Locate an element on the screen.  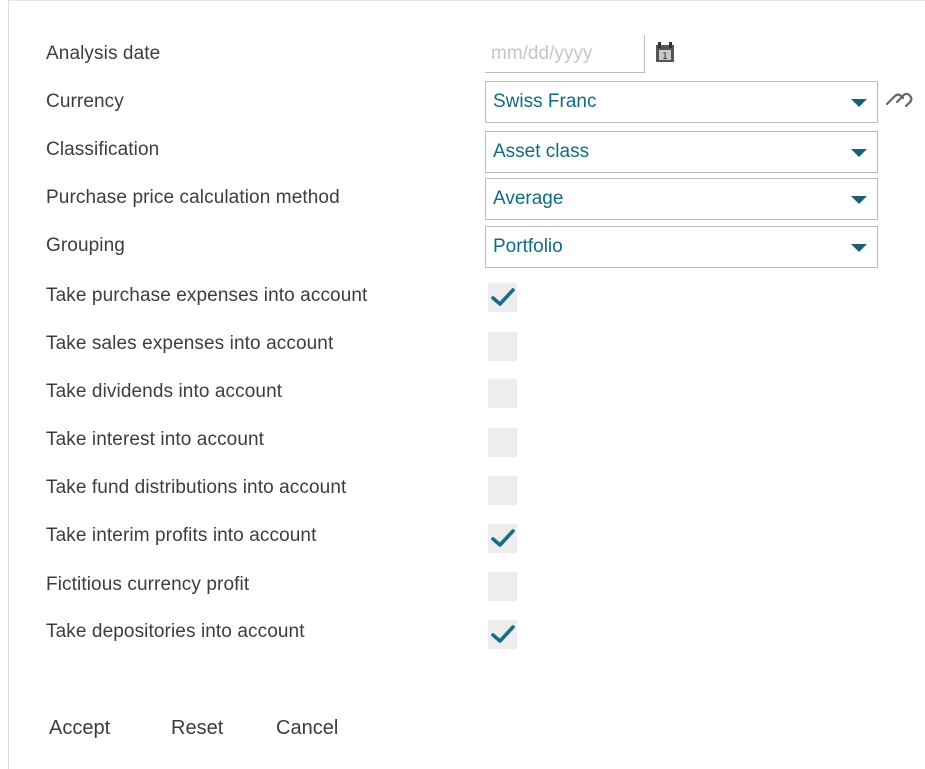
interim-profits-label: Take interim profits into account is located at coordinates (181, 535).